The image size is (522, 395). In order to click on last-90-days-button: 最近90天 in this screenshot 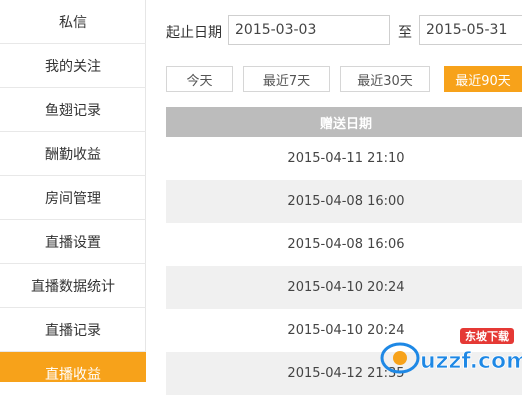, I will do `click(483, 79)`.